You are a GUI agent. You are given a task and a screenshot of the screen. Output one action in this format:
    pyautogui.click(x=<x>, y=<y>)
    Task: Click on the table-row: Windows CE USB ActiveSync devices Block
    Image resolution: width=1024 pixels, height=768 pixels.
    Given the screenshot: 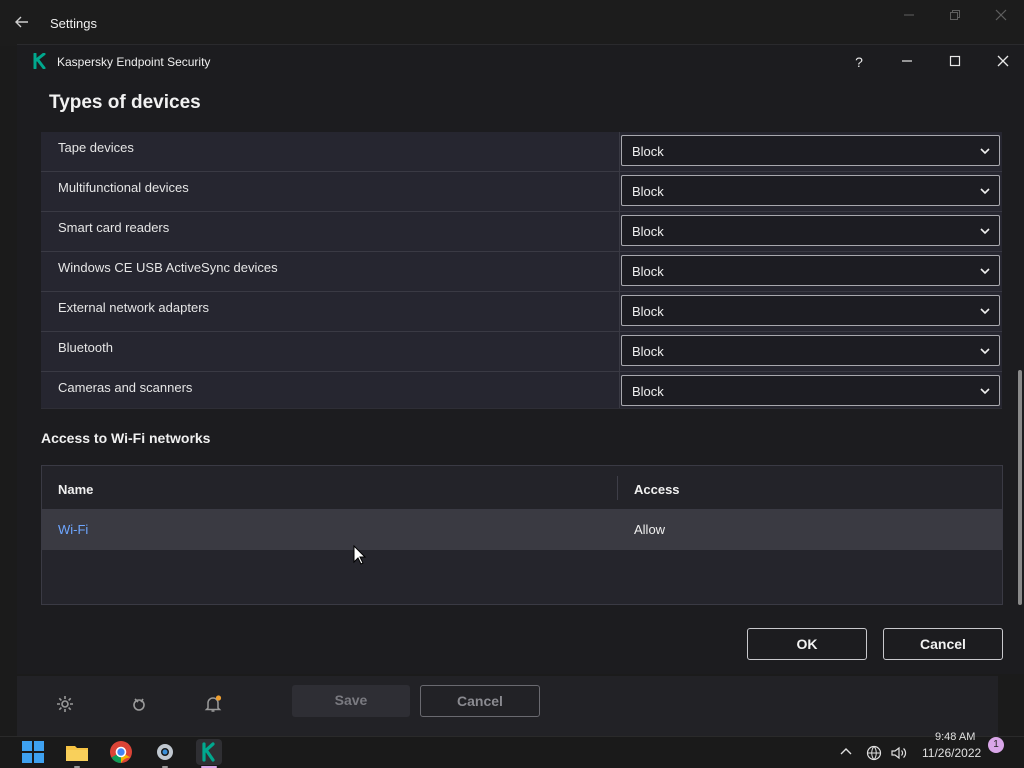 What is the action you would take?
    pyautogui.click(x=521, y=272)
    